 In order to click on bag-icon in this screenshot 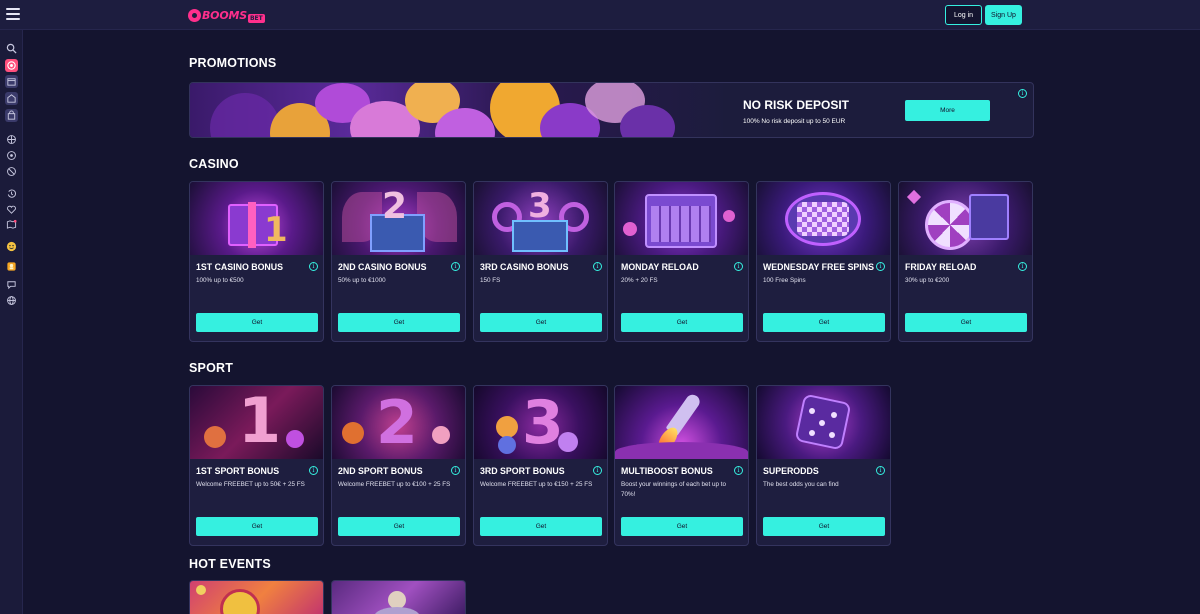, I will do `click(11, 115)`.